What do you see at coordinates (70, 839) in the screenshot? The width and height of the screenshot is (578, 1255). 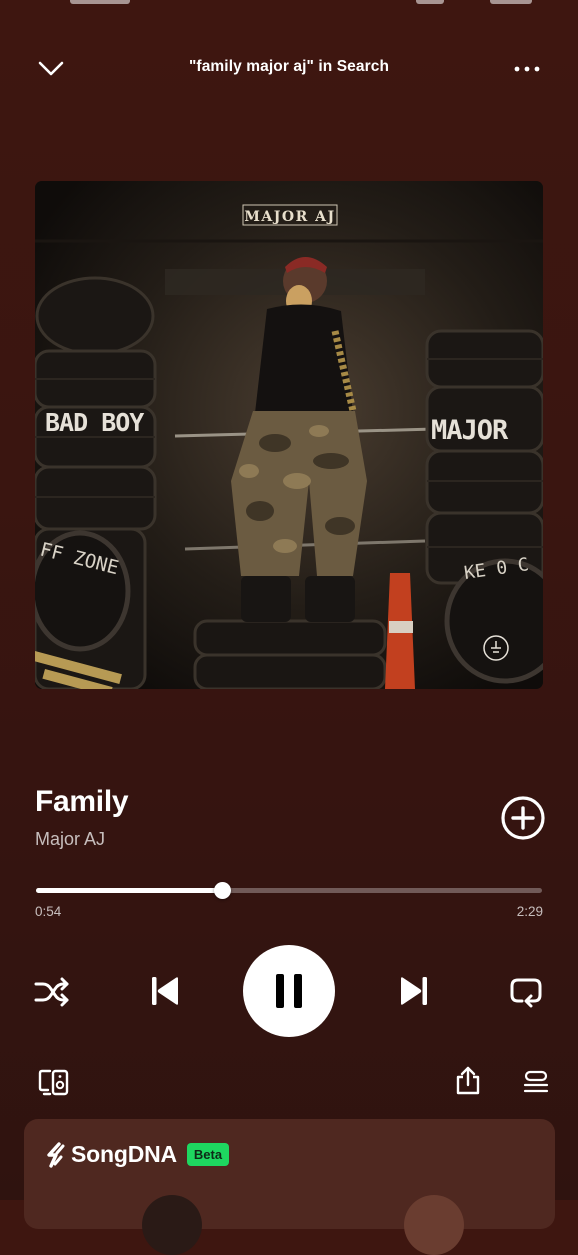 I see `track-artist: Major AJ` at bounding box center [70, 839].